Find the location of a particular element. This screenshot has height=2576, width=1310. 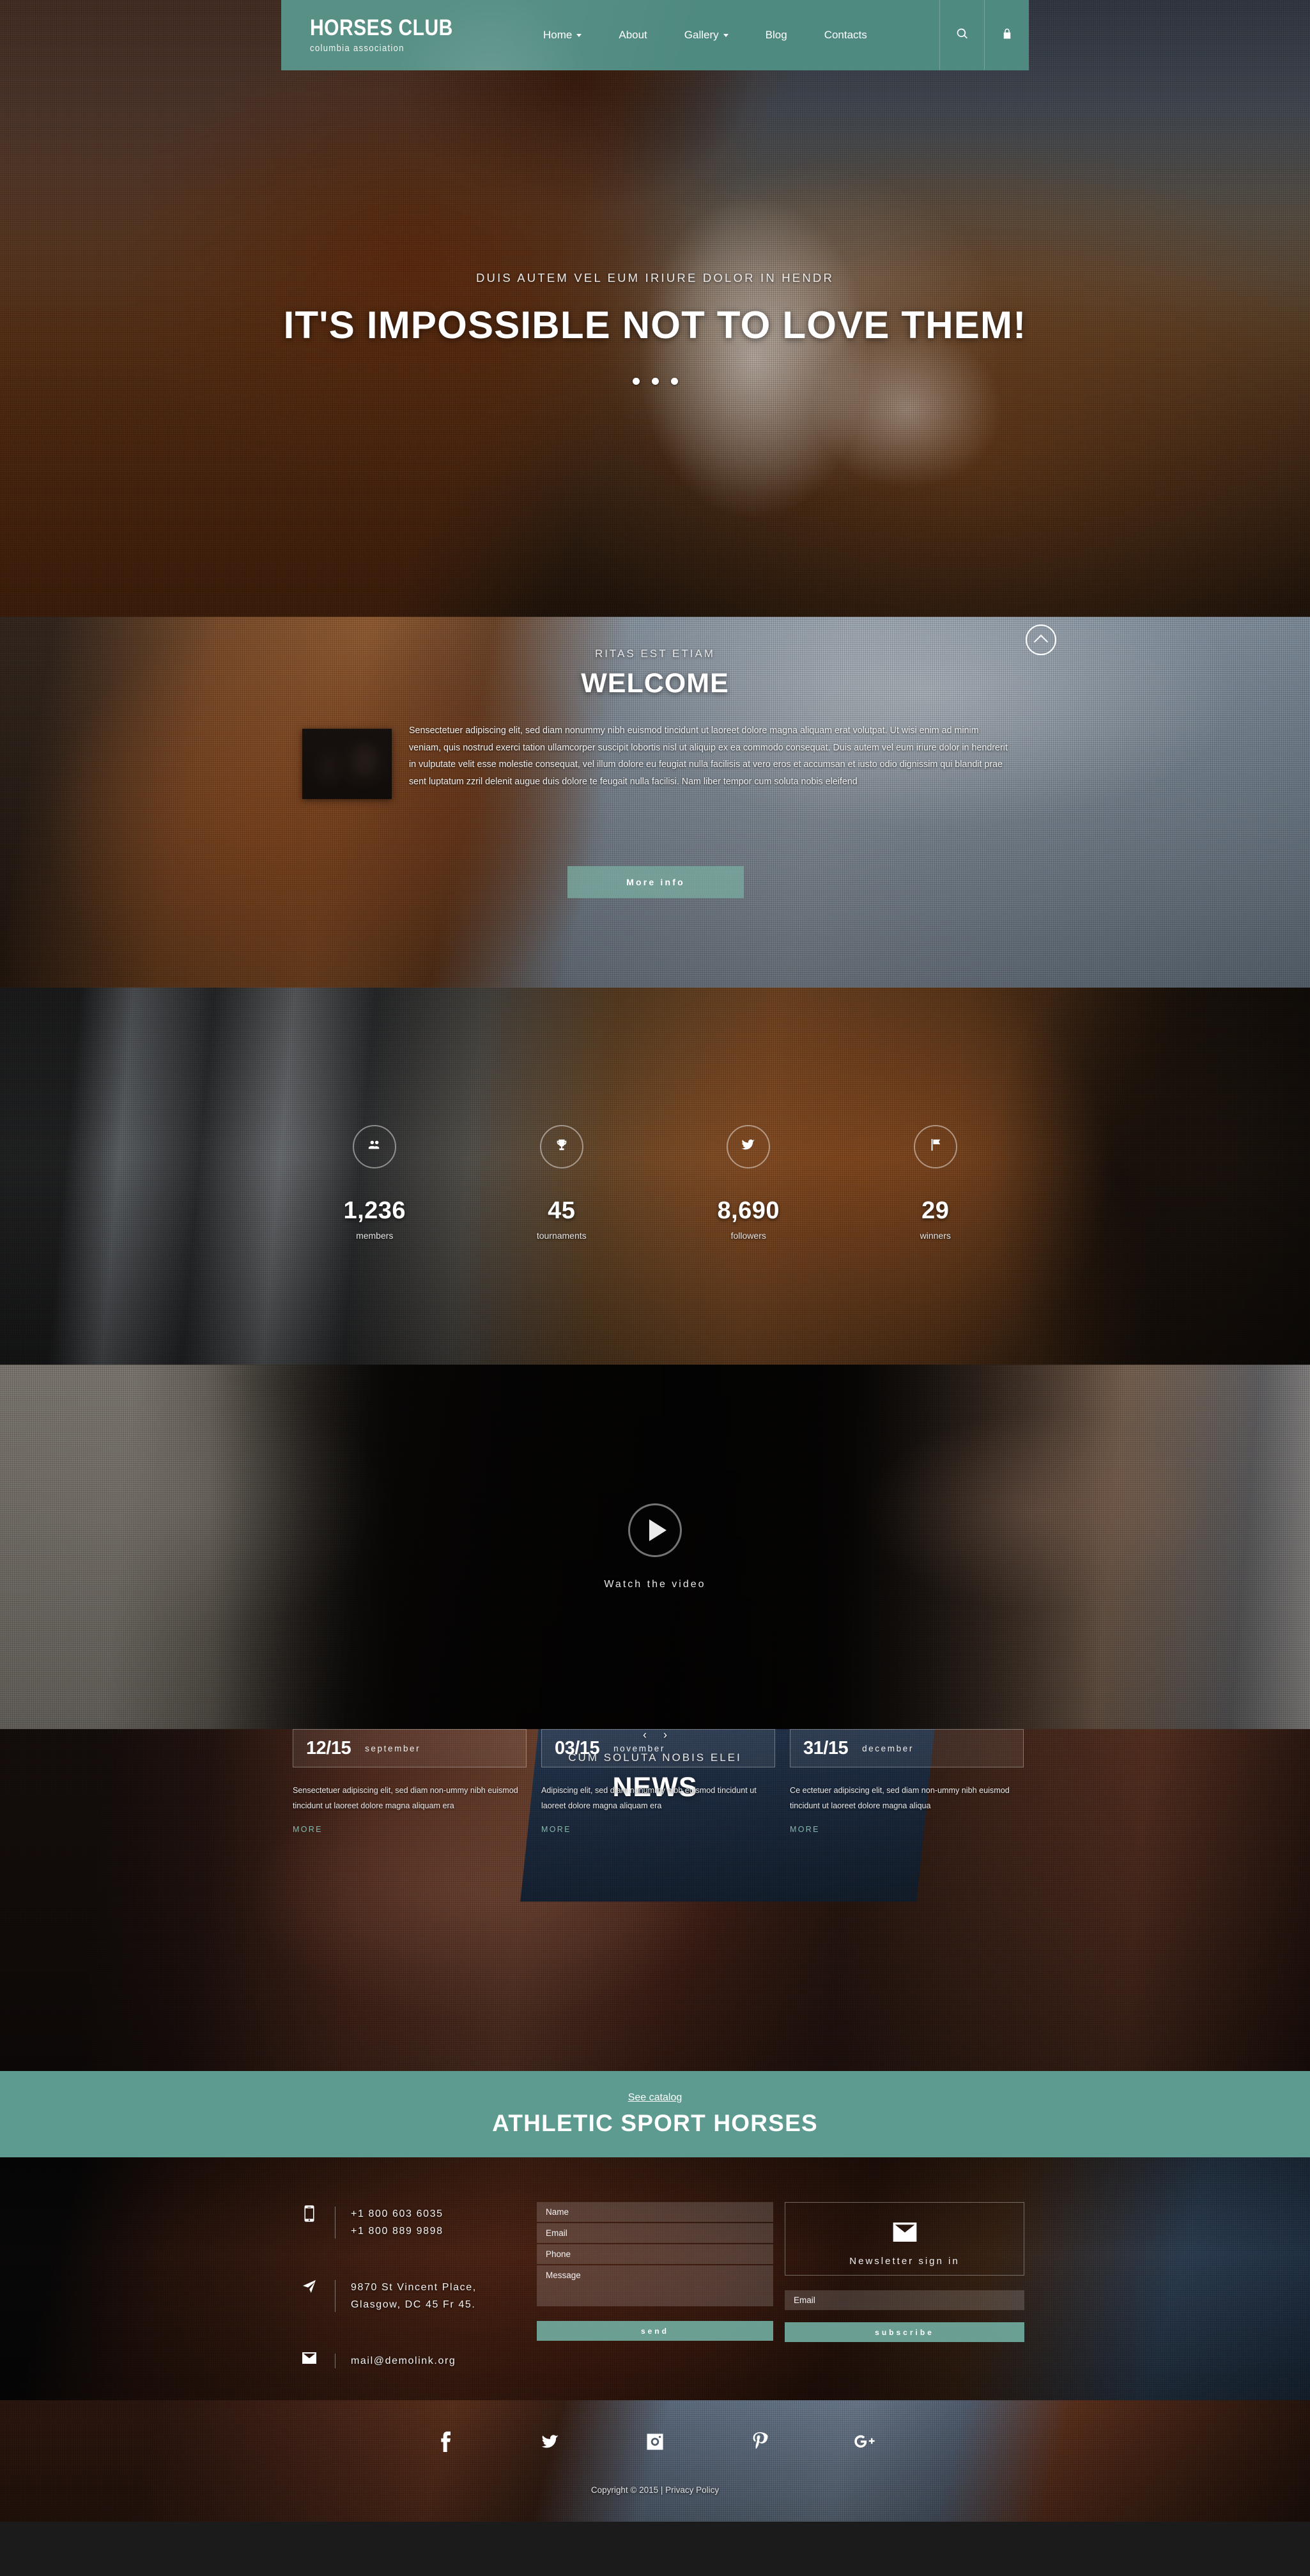

contact-email-row: mail@demolink.org is located at coordinates (427, 2361).